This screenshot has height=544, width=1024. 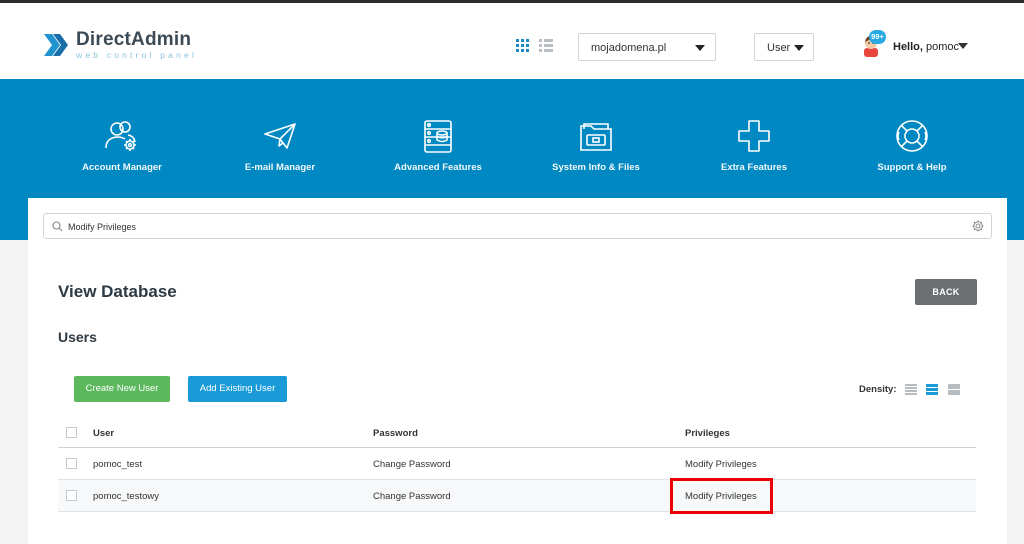 What do you see at coordinates (118, 464) in the screenshot?
I see `user-name: pomoc_test` at bounding box center [118, 464].